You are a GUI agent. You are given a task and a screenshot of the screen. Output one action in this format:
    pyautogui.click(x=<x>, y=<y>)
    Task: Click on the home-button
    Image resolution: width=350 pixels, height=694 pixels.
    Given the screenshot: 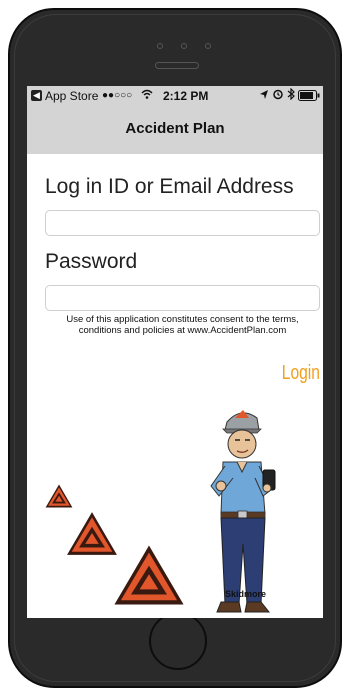 What is the action you would take?
    pyautogui.click(x=178, y=641)
    